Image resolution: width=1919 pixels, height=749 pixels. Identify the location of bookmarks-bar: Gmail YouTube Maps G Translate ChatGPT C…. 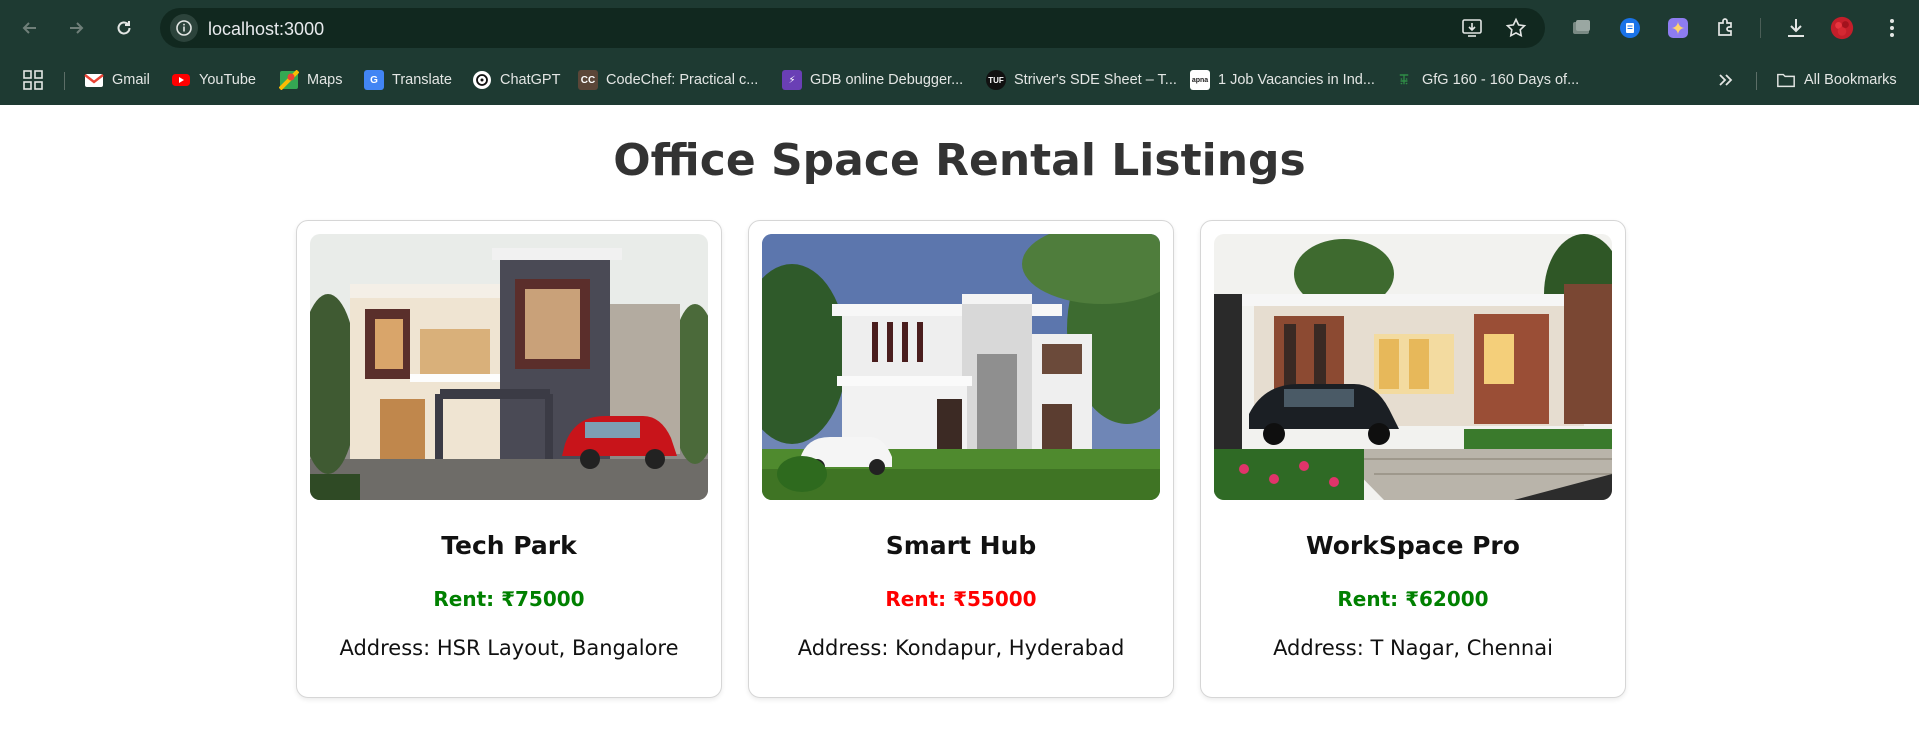
(959, 80).